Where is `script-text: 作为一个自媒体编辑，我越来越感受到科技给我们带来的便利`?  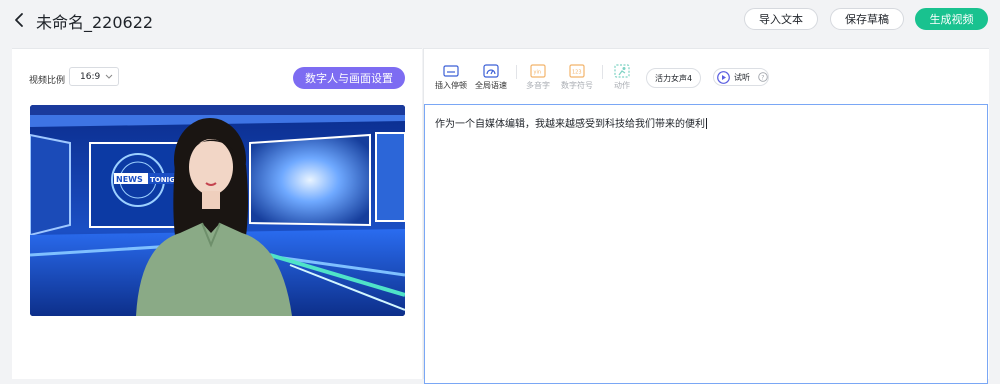
script-text: 作为一个自媒体编辑，我越来越感受到科技给我们带来的便利 is located at coordinates (571, 122).